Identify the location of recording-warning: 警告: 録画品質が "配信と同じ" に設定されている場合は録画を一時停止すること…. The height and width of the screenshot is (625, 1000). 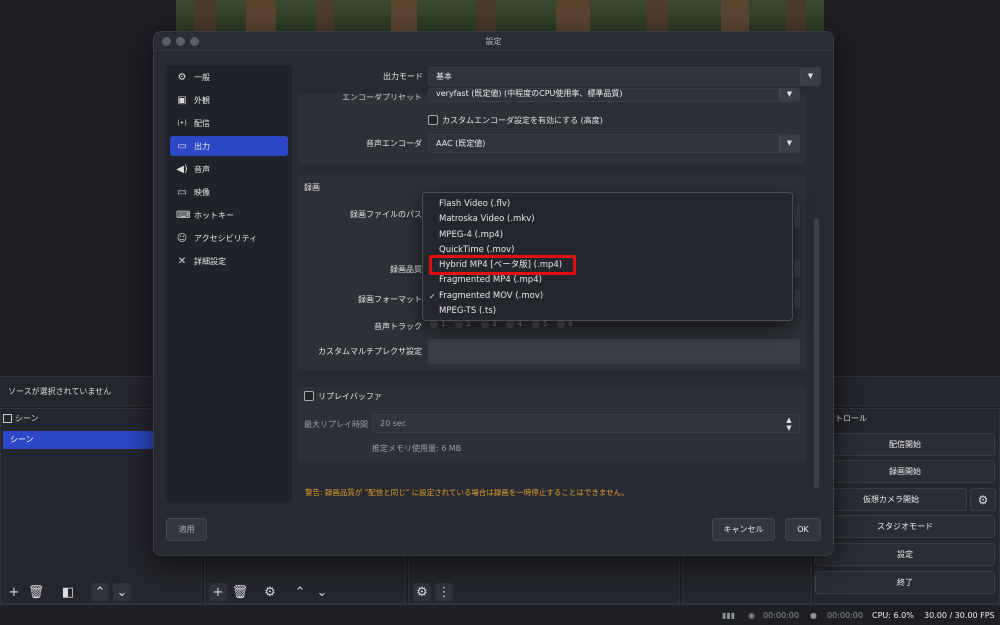
(467, 492).